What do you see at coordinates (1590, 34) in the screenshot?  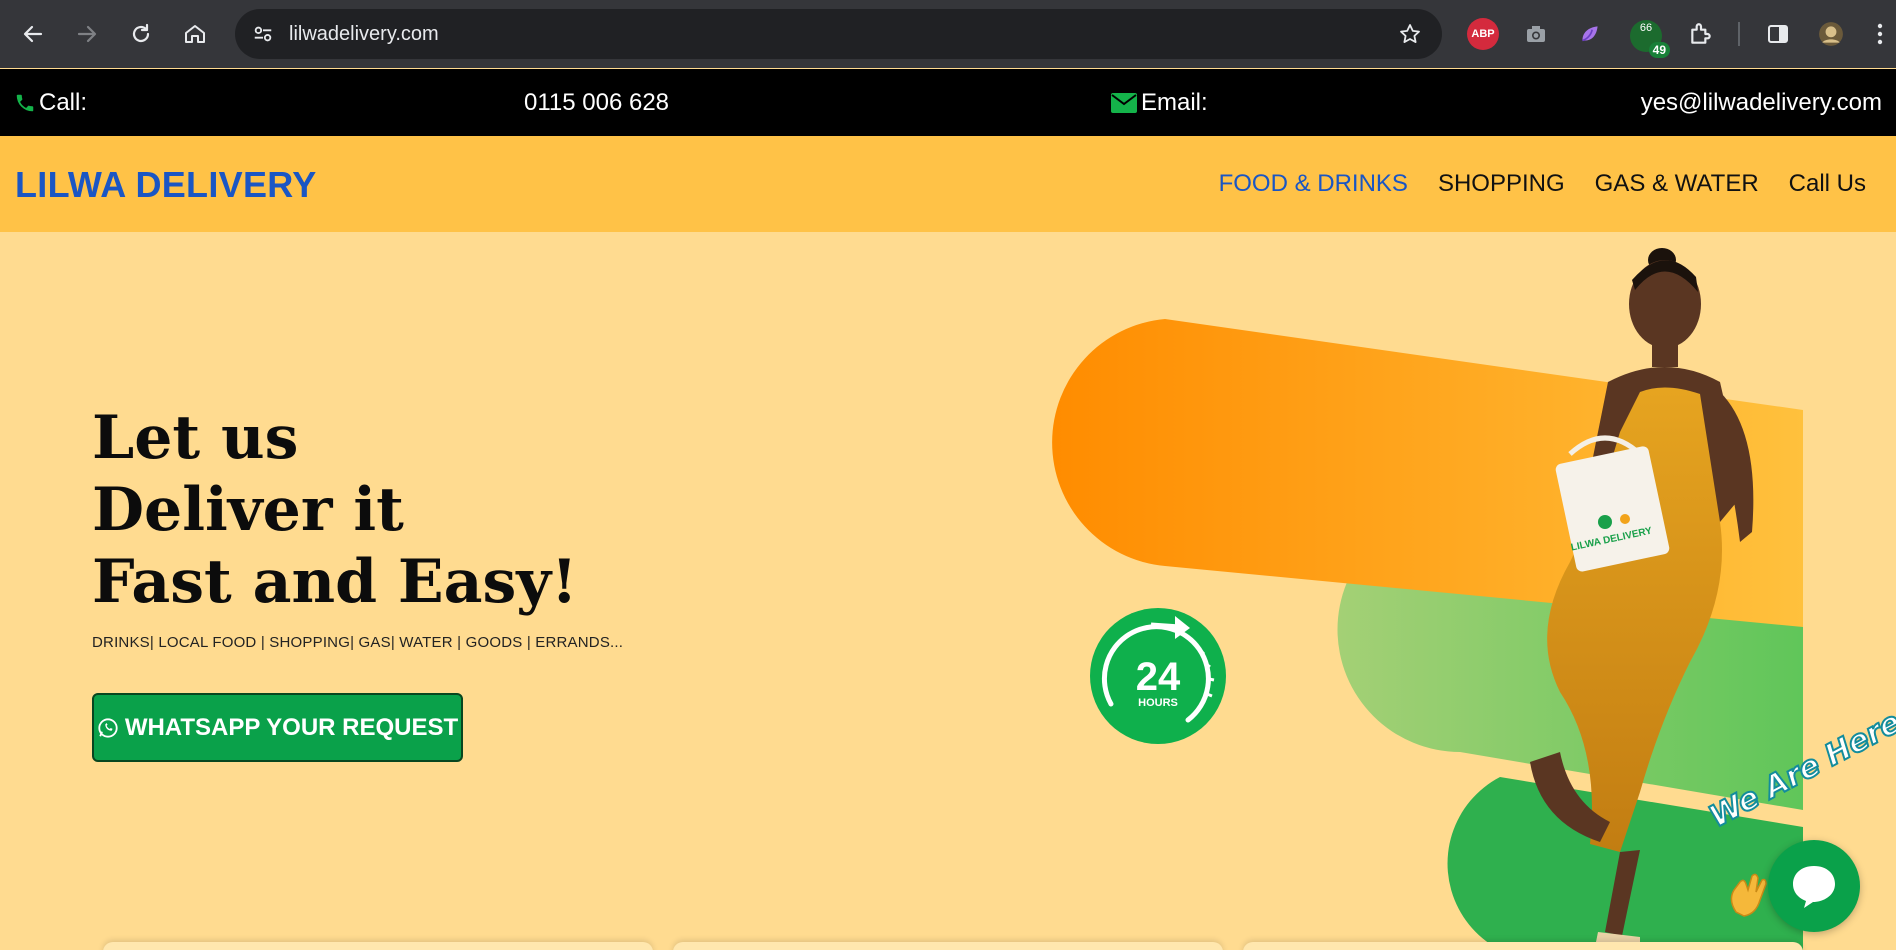 I see `gradient-extension-icon` at bounding box center [1590, 34].